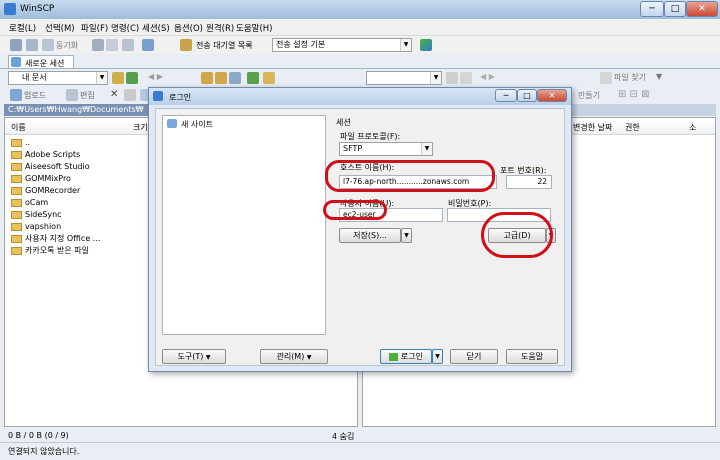 This screenshot has height=460, width=720. Describe the element at coordinates (394, 356) in the screenshot. I see `login-icon` at that location.